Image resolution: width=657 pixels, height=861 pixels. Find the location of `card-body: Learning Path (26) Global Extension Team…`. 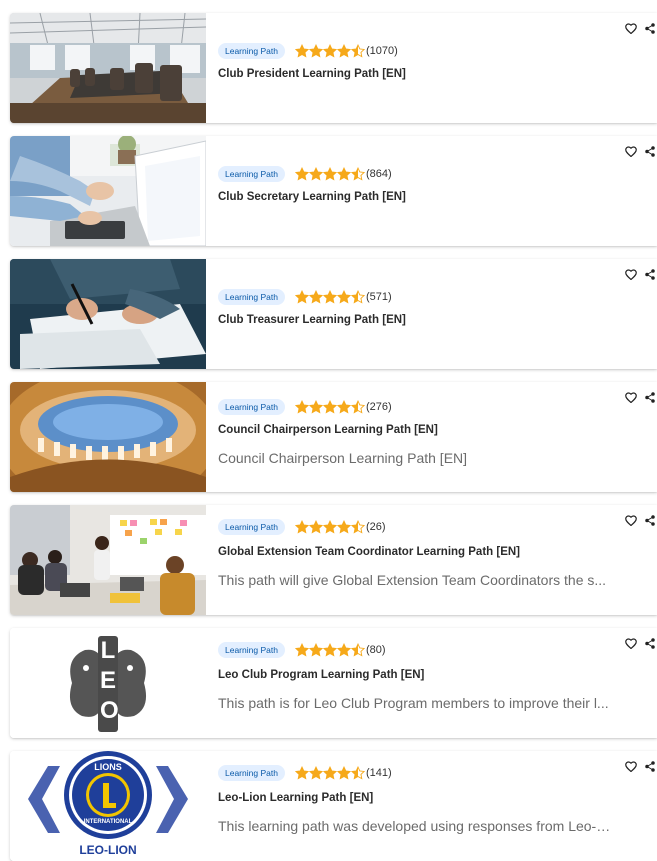

card-body: Learning Path (26) Global Extension Team… is located at coordinates (417, 560).